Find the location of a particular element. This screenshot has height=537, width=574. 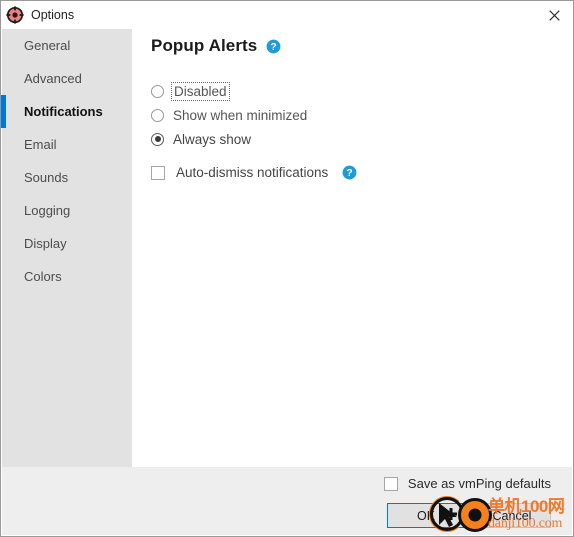

sidebar-item-email: Email is located at coordinates (67, 144).